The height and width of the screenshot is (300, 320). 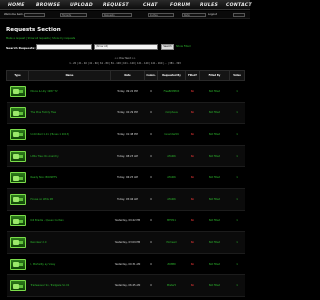 What do you see at coordinates (183, 46) in the screenshot?
I see `show-filled-link: Show Filled` at bounding box center [183, 46].